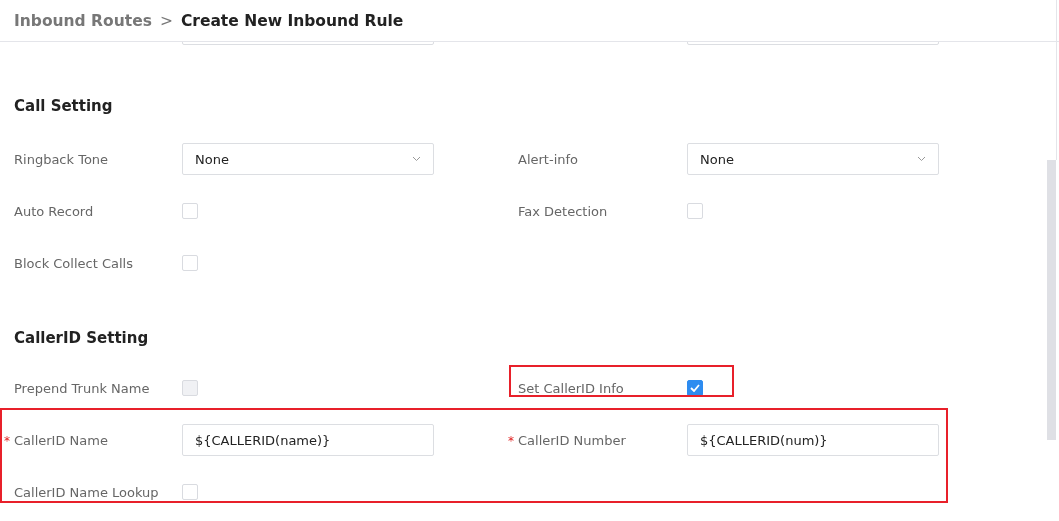 This screenshot has width=1059, height=521. I want to click on text-field: ${CALLERID(num)}, so click(813, 440).